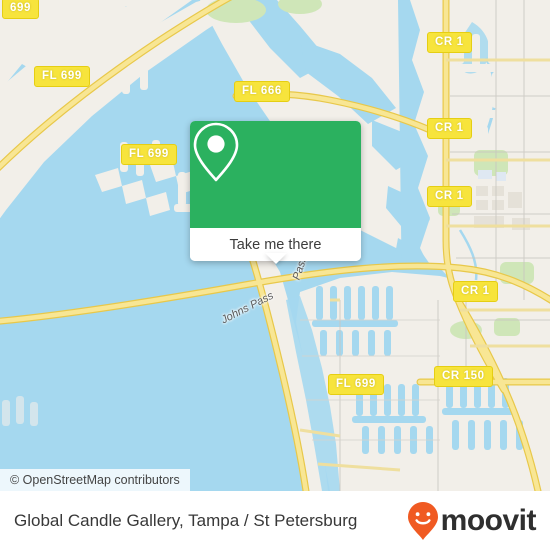  Describe the element at coordinates (216, 152) in the screenshot. I see `map-pin-icon` at that location.